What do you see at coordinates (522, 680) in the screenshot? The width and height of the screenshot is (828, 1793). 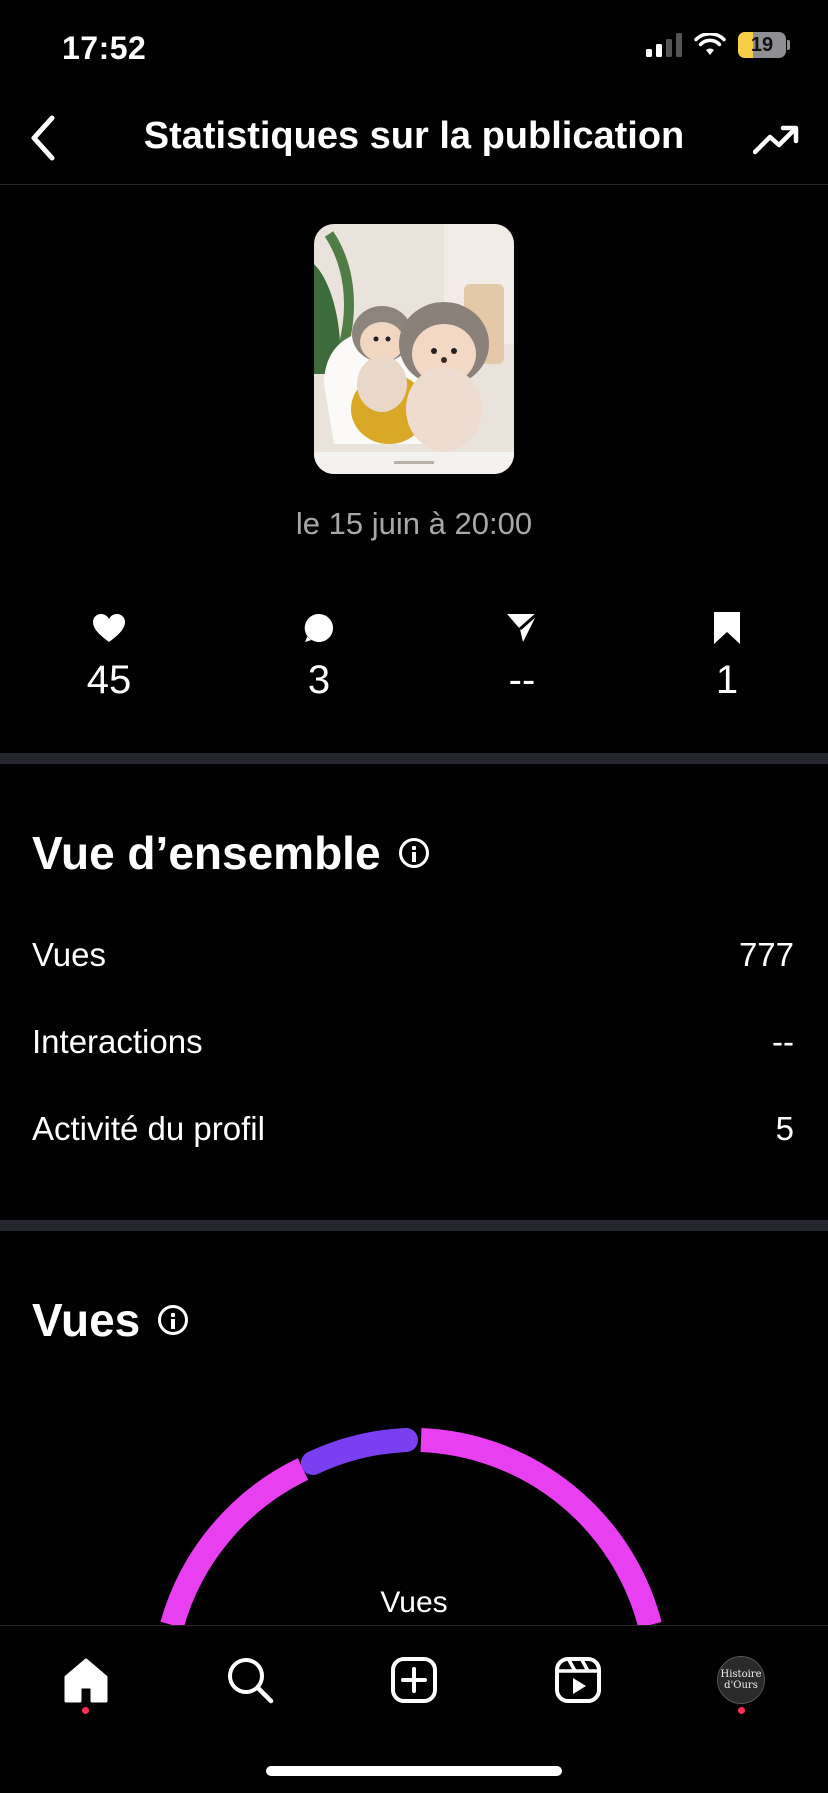 I see `shares-count: --` at bounding box center [522, 680].